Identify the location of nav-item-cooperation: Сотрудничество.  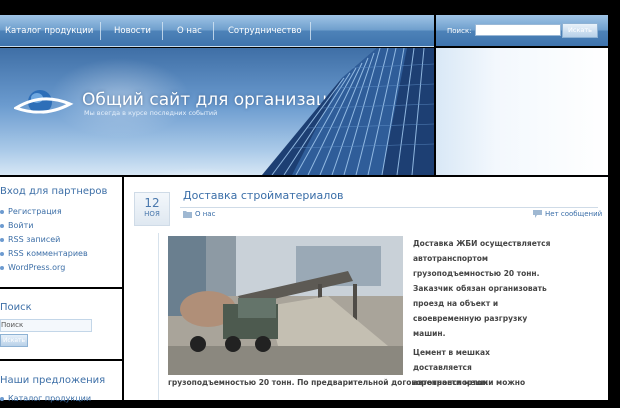
(265, 31).